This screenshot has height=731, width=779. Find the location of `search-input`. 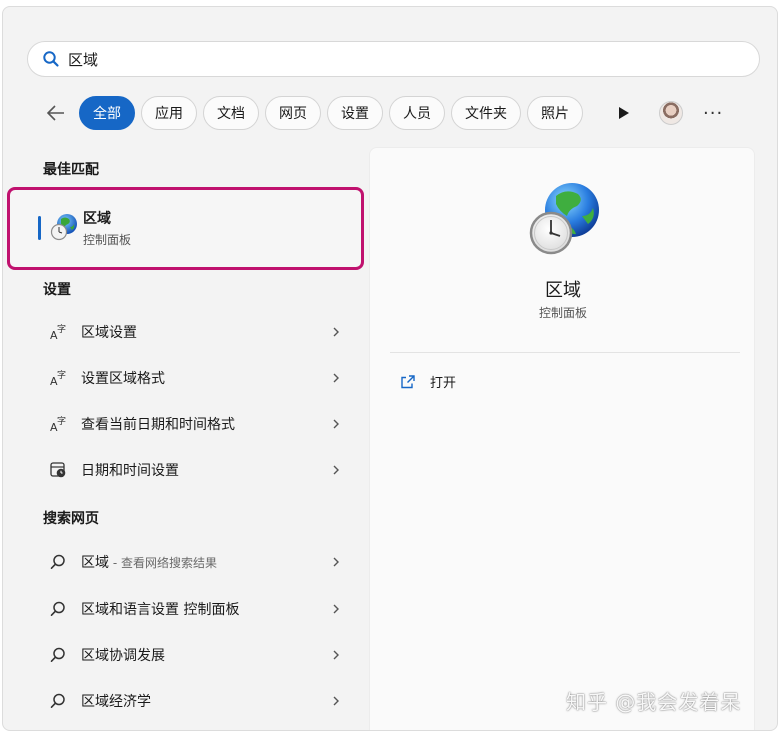

search-input is located at coordinates (368, 59).